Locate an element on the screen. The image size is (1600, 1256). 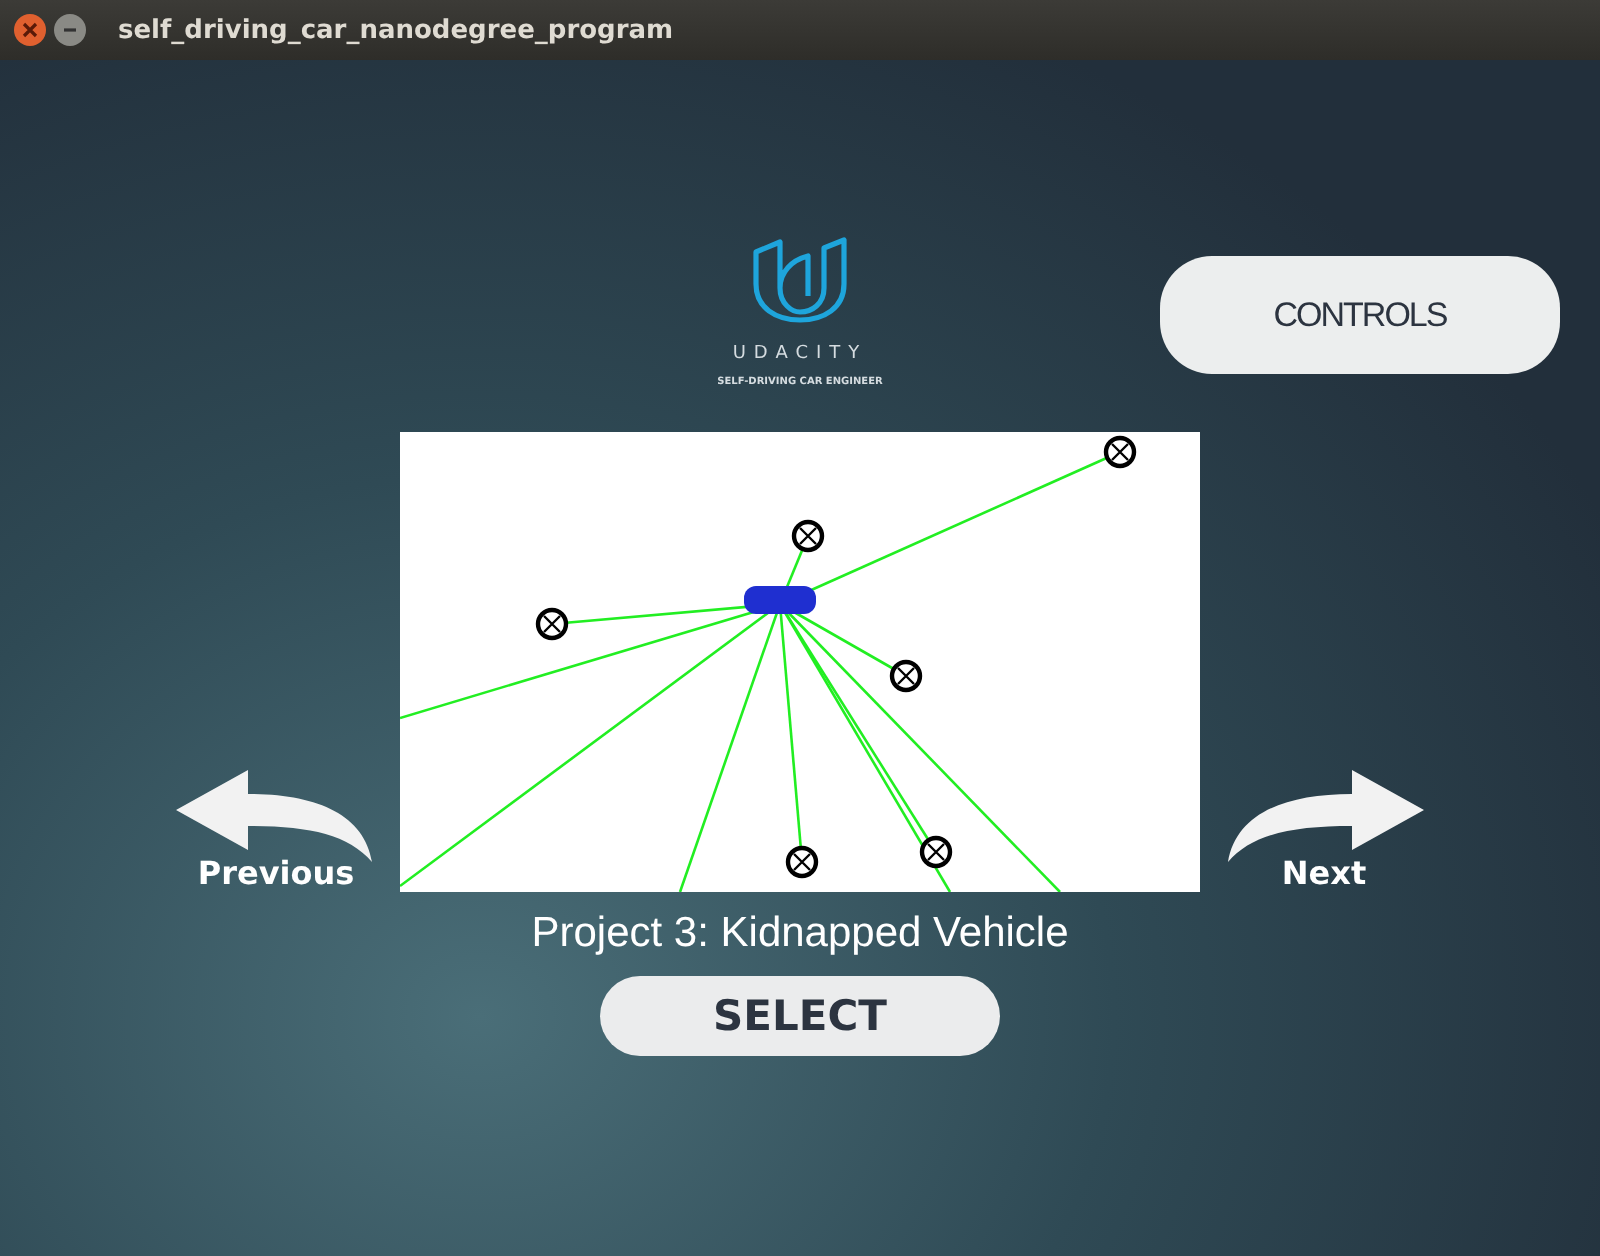
previous-label: Previous is located at coordinates (276, 873).